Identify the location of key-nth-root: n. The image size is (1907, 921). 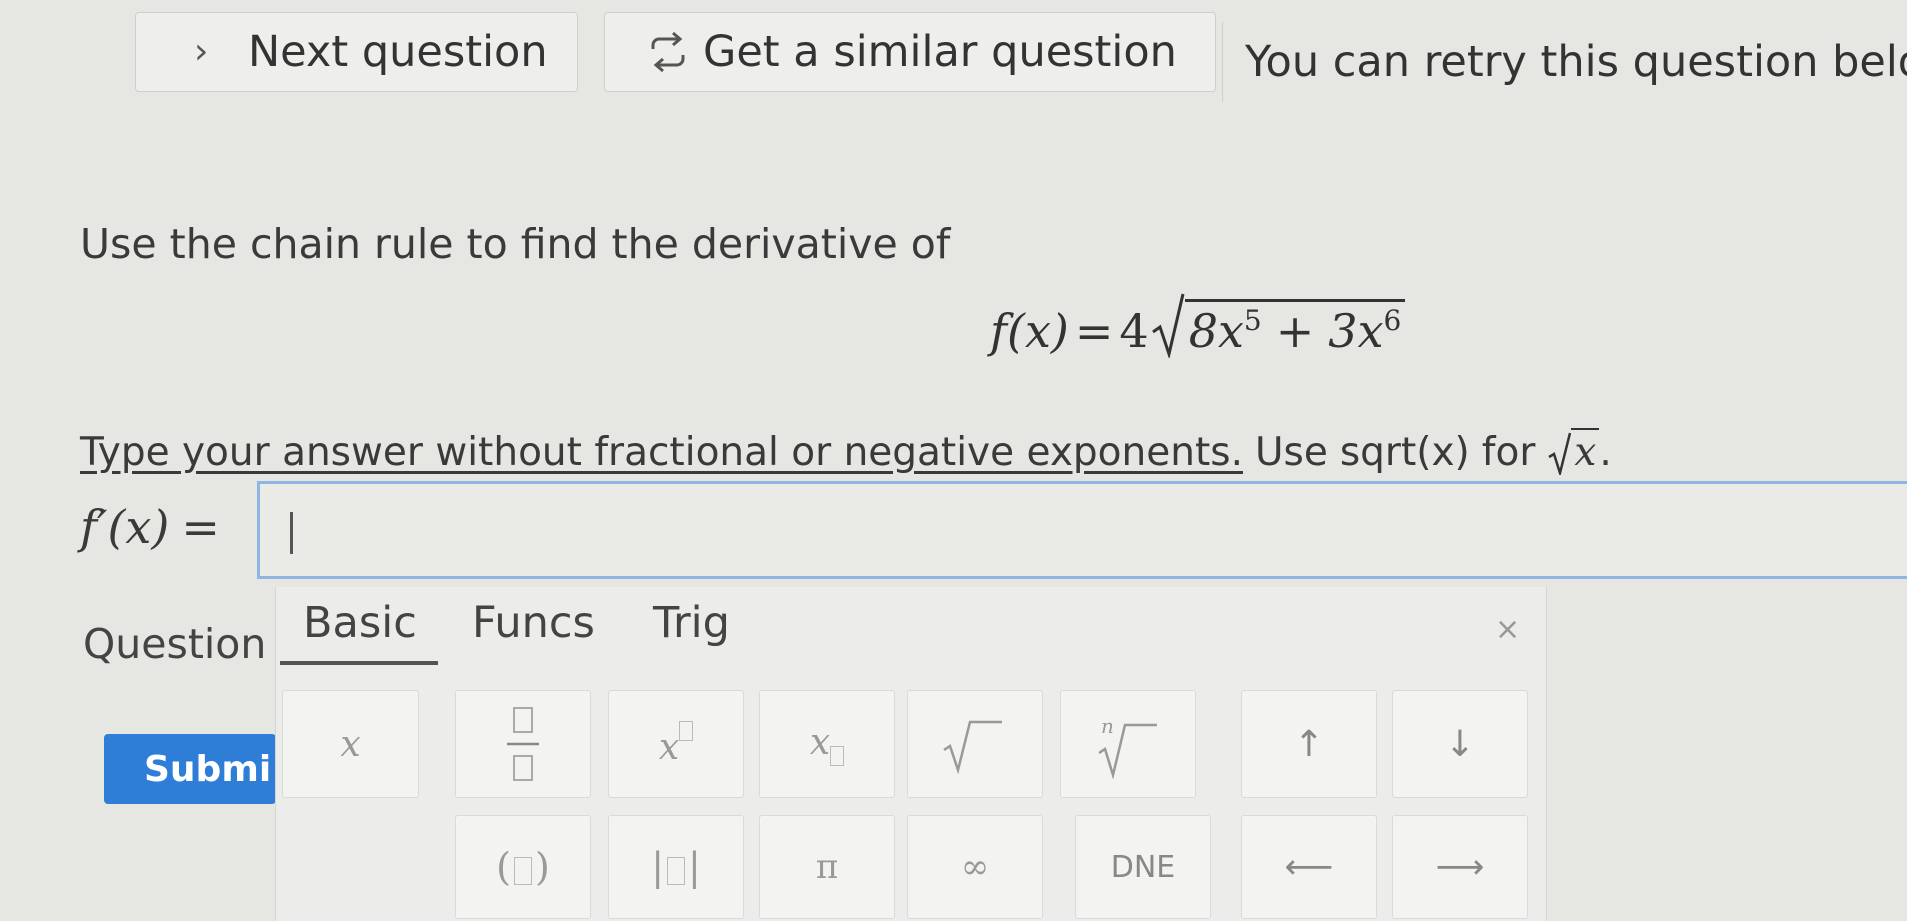
(1128, 744).